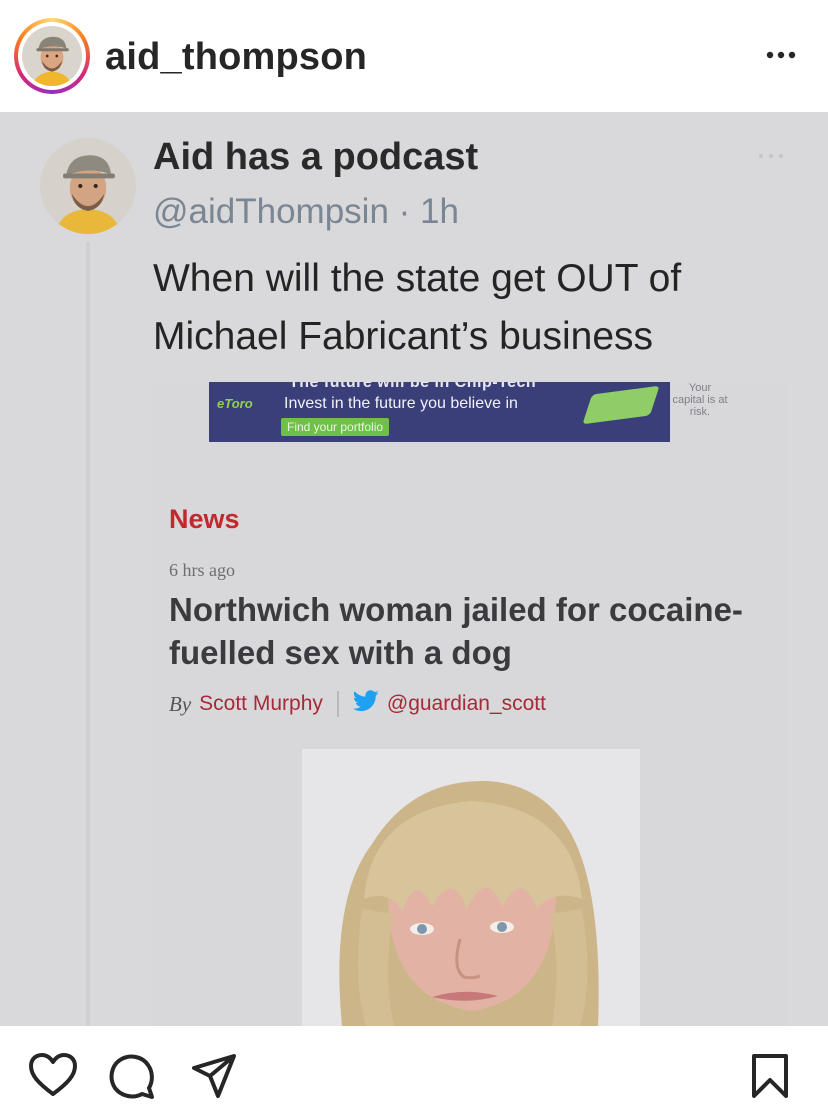 Image resolution: width=828 pixels, height=1117 pixels. I want to click on tweet-display-name: Aid has a podcast, so click(316, 157).